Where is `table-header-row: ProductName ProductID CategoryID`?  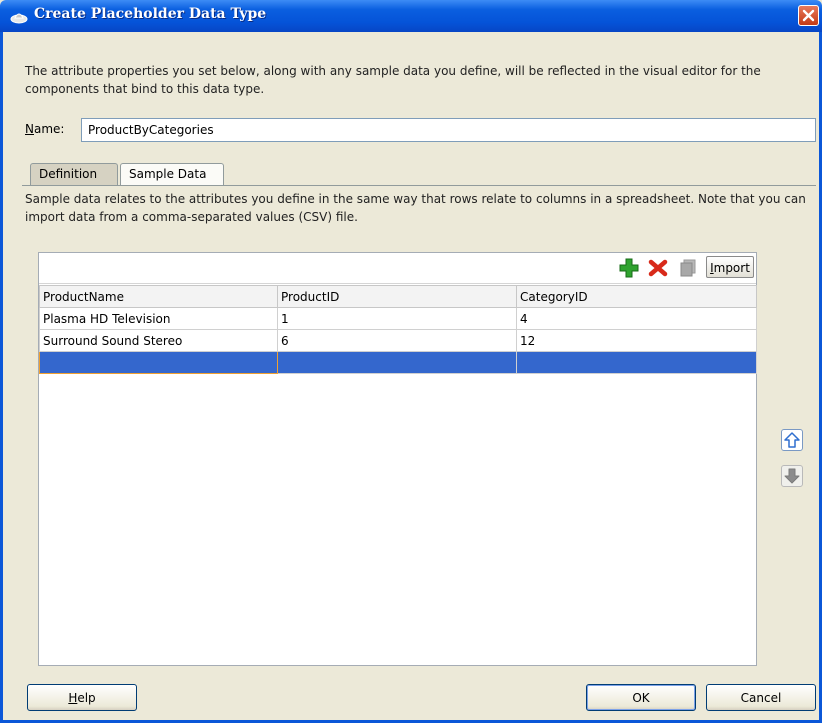
table-header-row: ProductName ProductID CategoryID is located at coordinates (398, 296).